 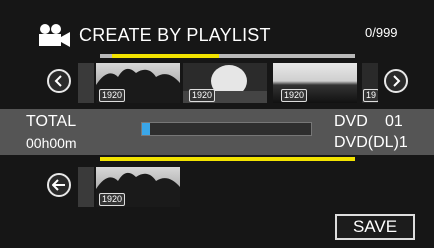 I want to click on thumbnail-person: 1920, so click(x=225, y=83).